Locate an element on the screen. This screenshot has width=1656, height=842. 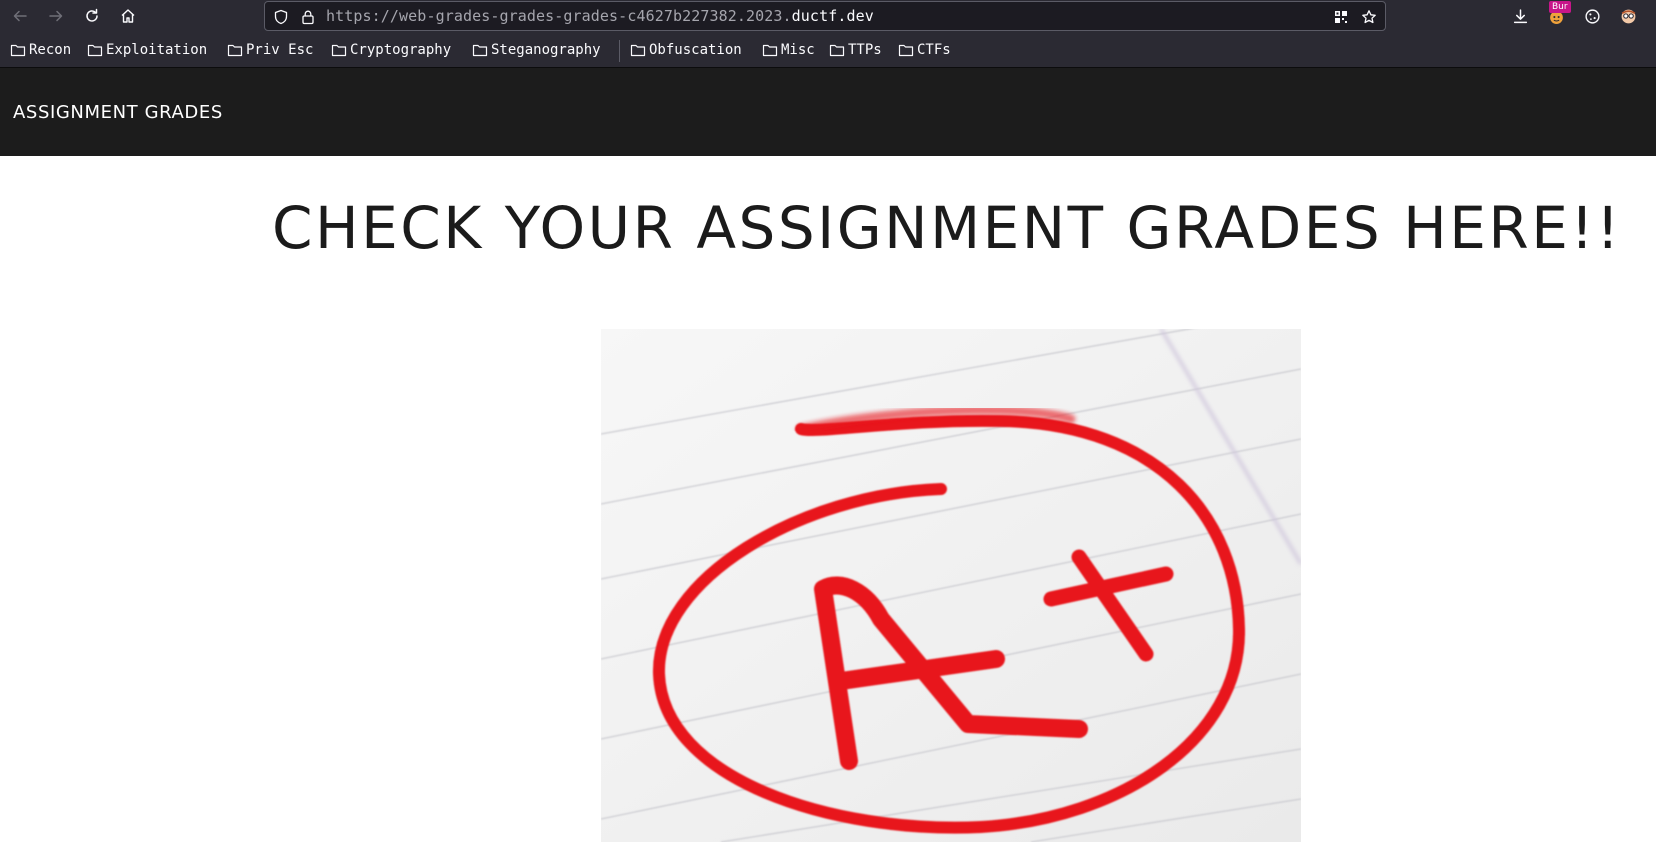
arrow-right-icon is located at coordinates (56, 16).